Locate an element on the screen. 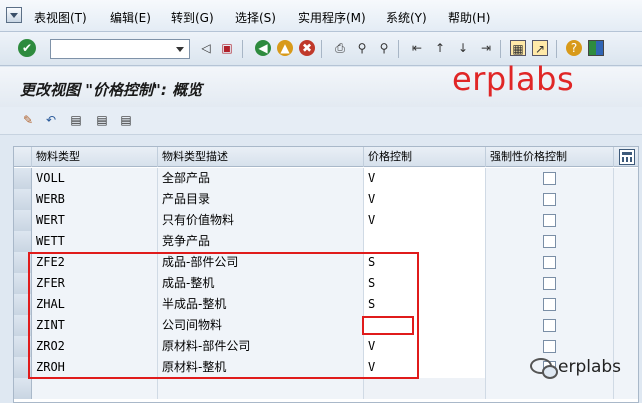 The width and height of the screenshot is (642, 403). page-title: 更改视图 "价格控制": 概览 is located at coordinates (111, 90).